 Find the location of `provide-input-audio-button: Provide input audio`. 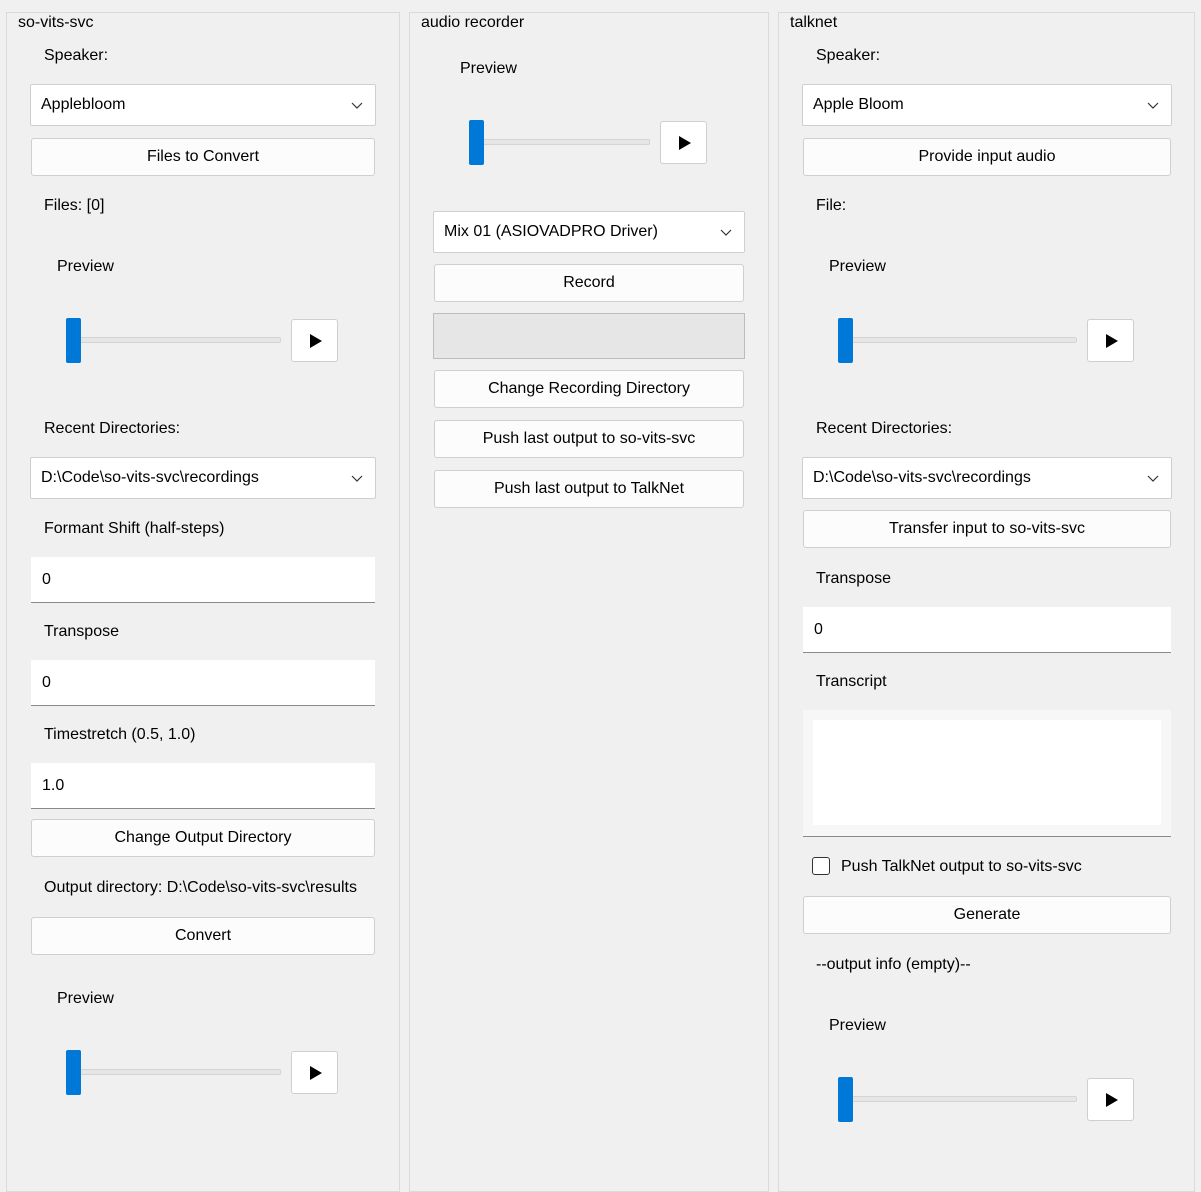

provide-input-audio-button: Provide input audio is located at coordinates (987, 157).